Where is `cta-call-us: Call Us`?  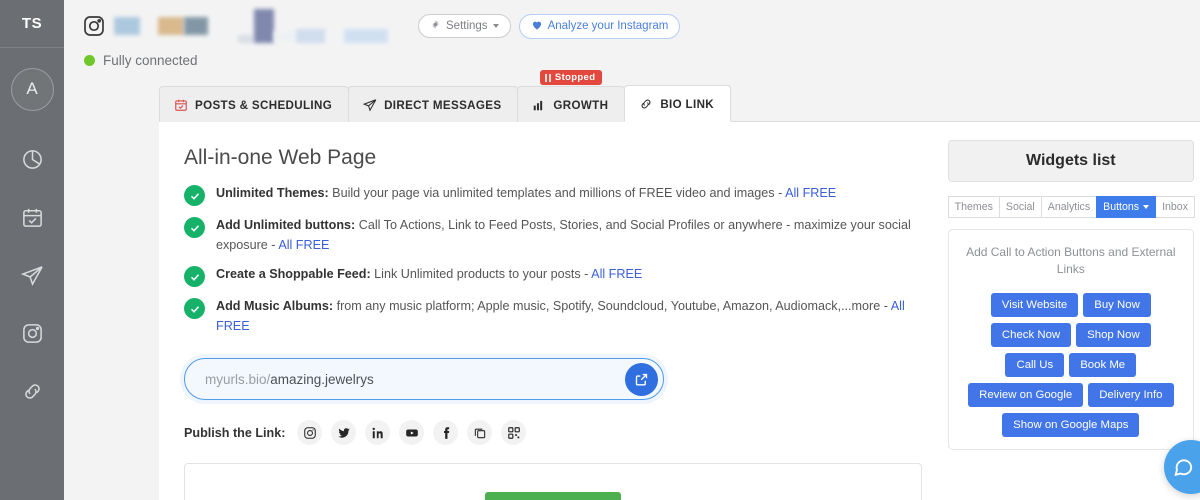 cta-call-us: Call Us is located at coordinates (1035, 364).